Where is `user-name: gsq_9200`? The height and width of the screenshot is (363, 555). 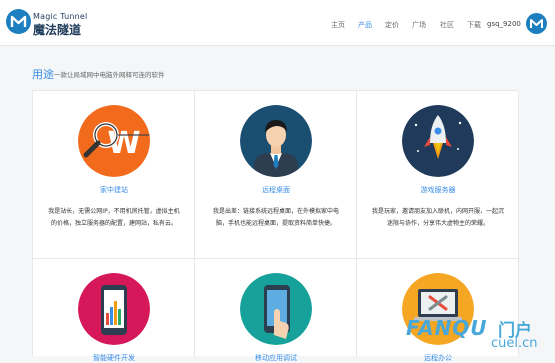
user-name: gsq_9200 is located at coordinates (504, 24).